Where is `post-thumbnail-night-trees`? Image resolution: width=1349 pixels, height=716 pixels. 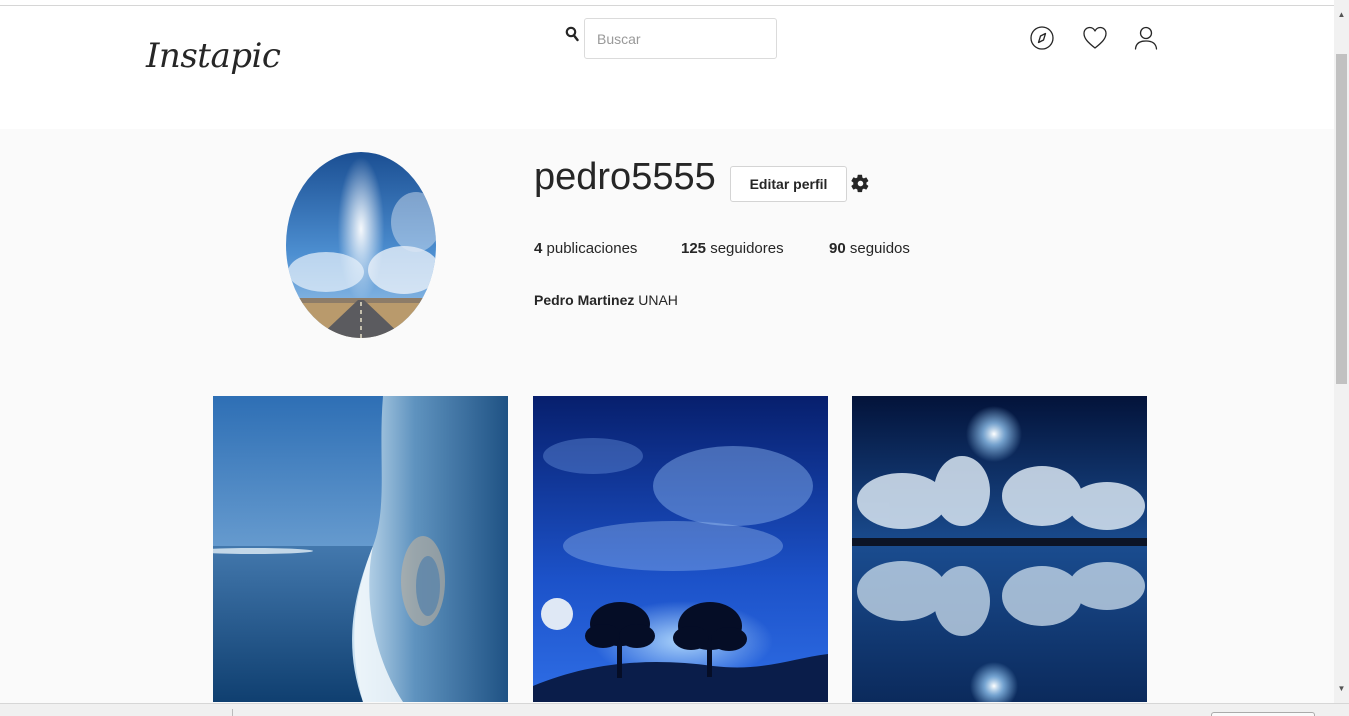 post-thumbnail-night-trees is located at coordinates (680, 549).